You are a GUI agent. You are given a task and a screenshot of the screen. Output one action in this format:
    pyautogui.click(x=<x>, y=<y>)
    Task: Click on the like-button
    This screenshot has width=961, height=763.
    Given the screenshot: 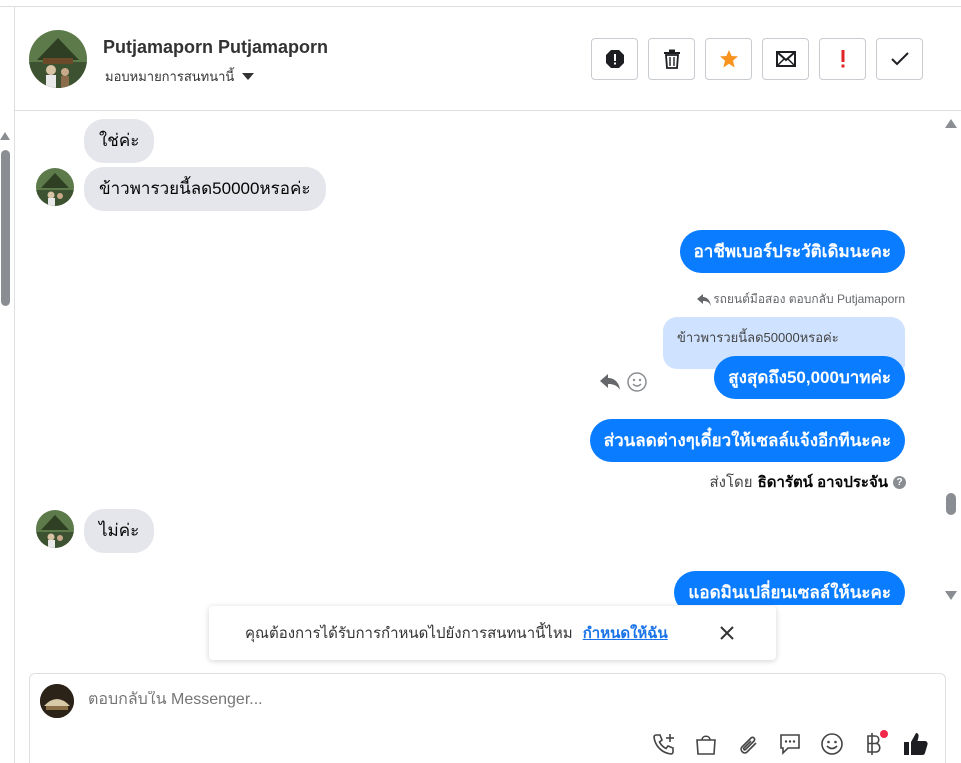 What is the action you would take?
    pyautogui.click(x=916, y=744)
    